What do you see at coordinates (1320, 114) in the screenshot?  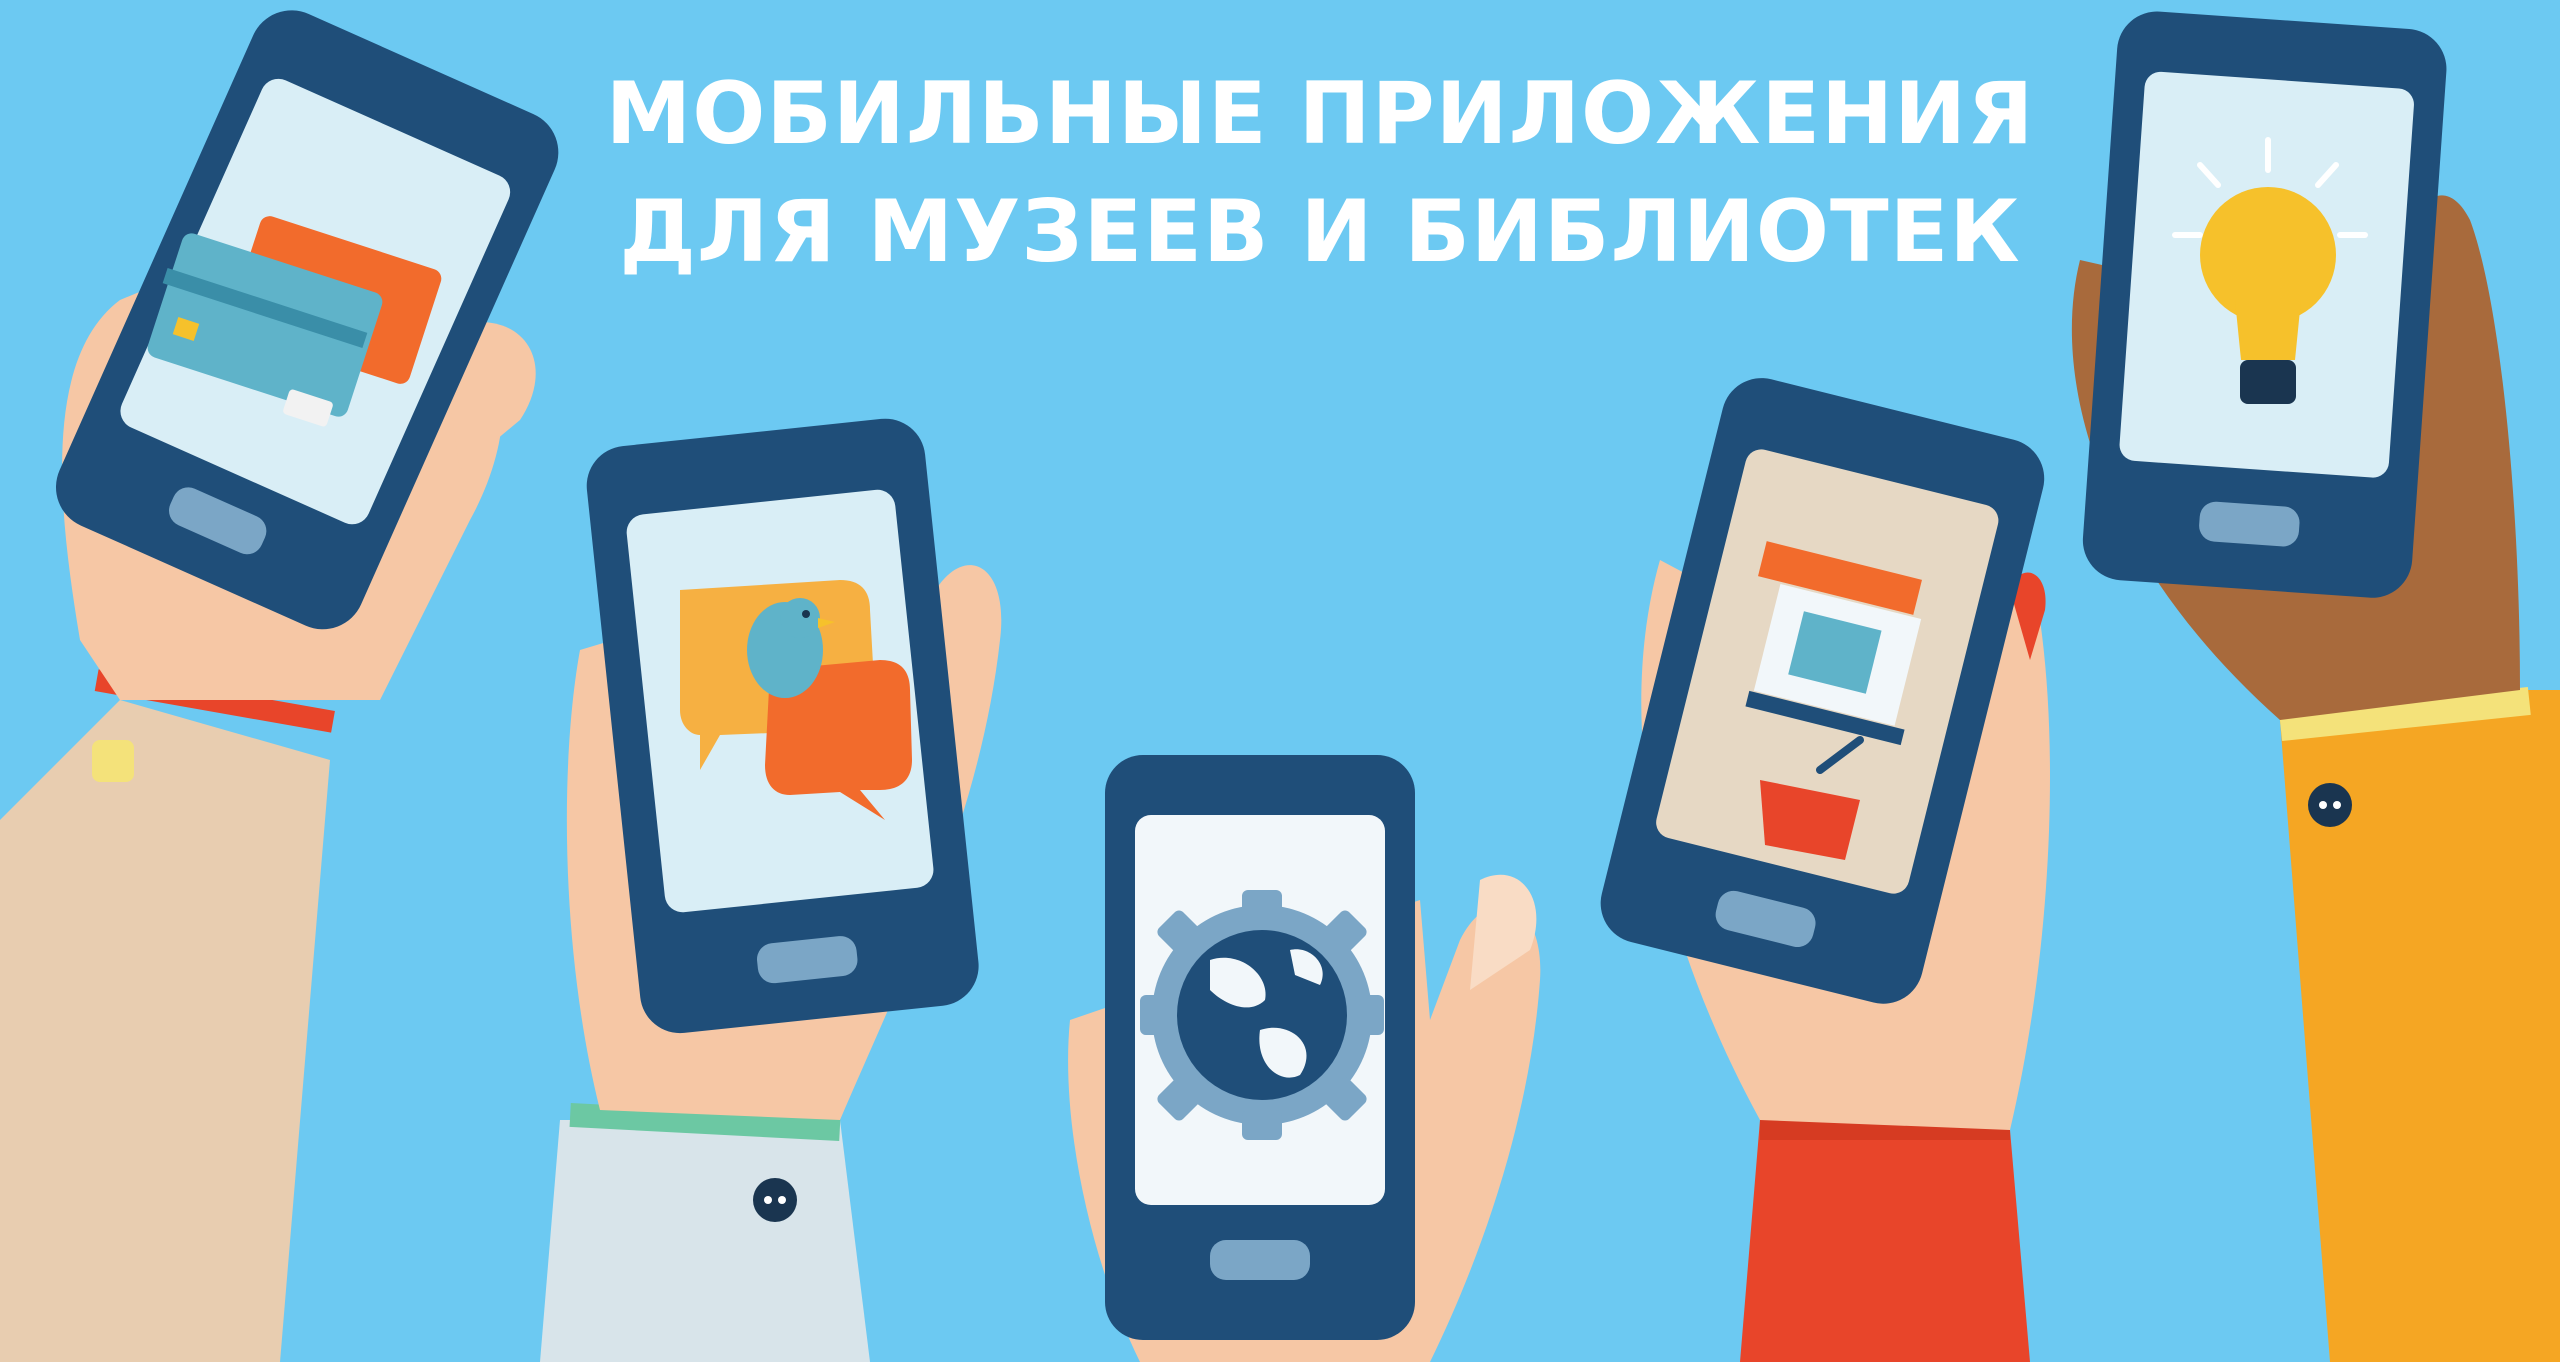 I see `headline-line-1: МОБИЛЬНЫЕ ПРИЛОЖЕНИЯ` at bounding box center [1320, 114].